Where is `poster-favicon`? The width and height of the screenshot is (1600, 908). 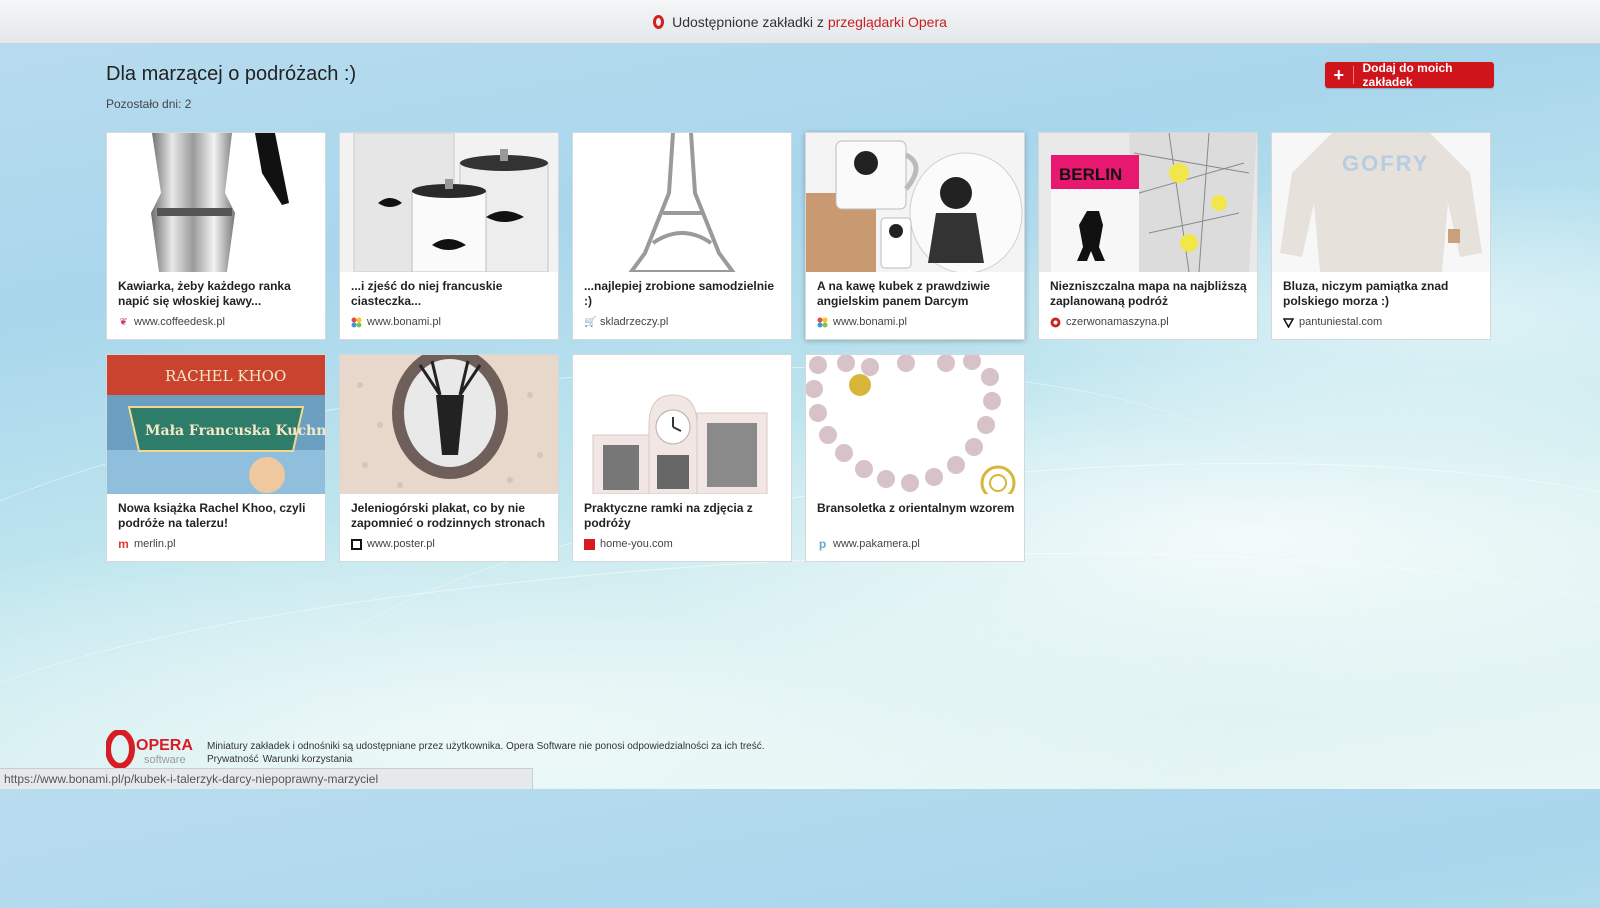
poster-favicon is located at coordinates (356, 544).